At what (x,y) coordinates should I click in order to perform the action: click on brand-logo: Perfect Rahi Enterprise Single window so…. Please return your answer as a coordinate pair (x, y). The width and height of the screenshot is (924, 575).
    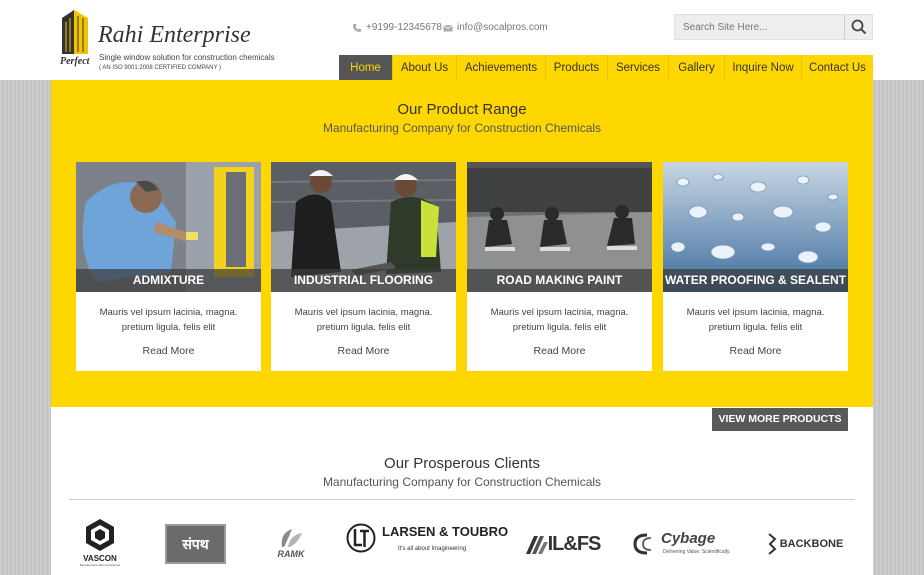
    Looking at the image, I should click on (166, 41).